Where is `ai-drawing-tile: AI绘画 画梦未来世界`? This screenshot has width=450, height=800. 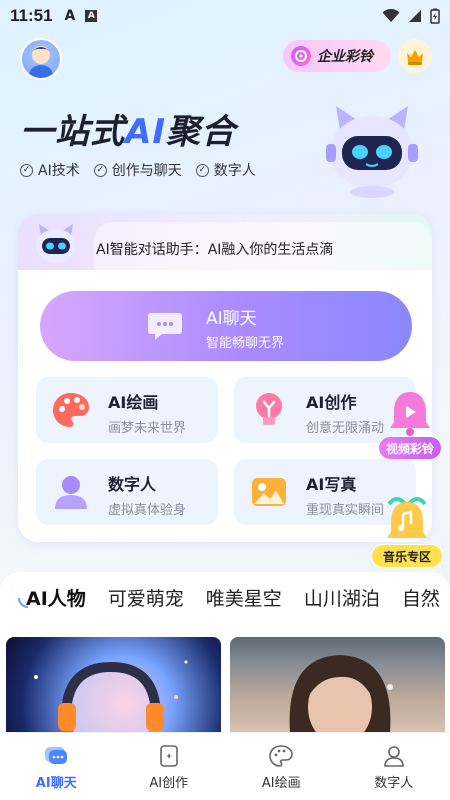
ai-drawing-tile: AI绘画 画梦未来世界 is located at coordinates (127, 410).